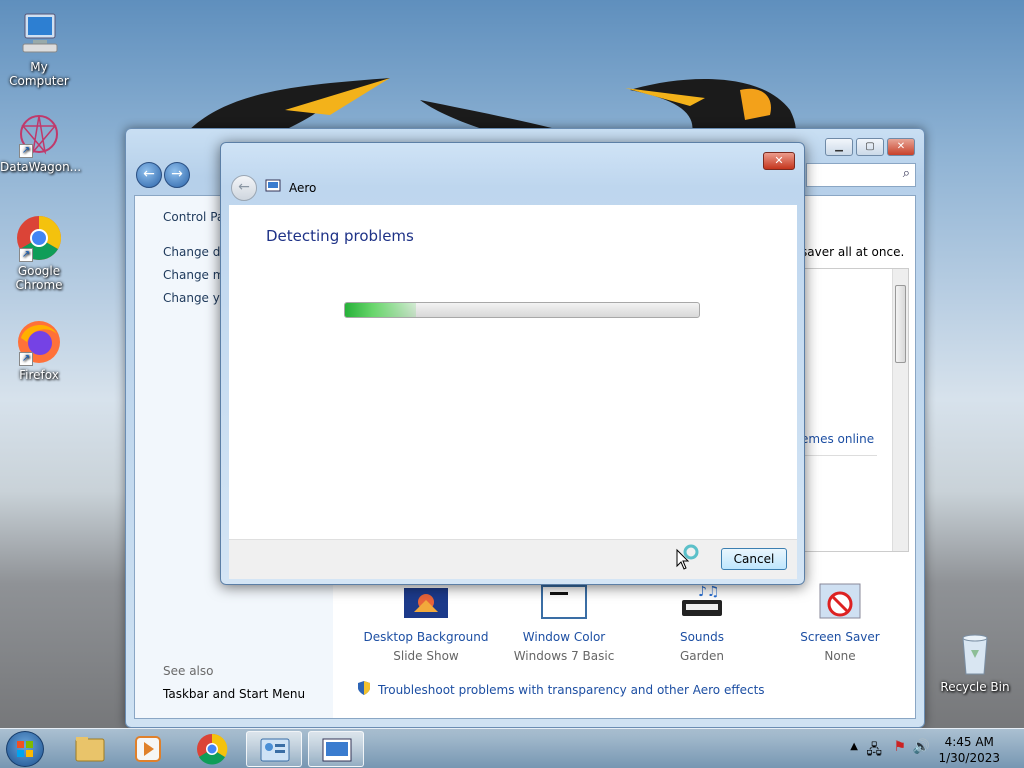 Image resolution: width=1024 pixels, height=768 pixels. I want to click on minimize-button: ▁, so click(839, 147).